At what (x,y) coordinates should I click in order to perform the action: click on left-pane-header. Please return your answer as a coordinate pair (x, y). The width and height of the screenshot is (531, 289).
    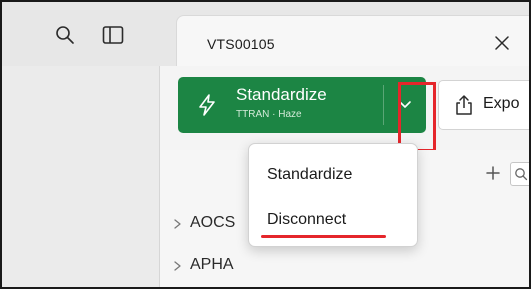
    Looking at the image, I should click on (81, 34).